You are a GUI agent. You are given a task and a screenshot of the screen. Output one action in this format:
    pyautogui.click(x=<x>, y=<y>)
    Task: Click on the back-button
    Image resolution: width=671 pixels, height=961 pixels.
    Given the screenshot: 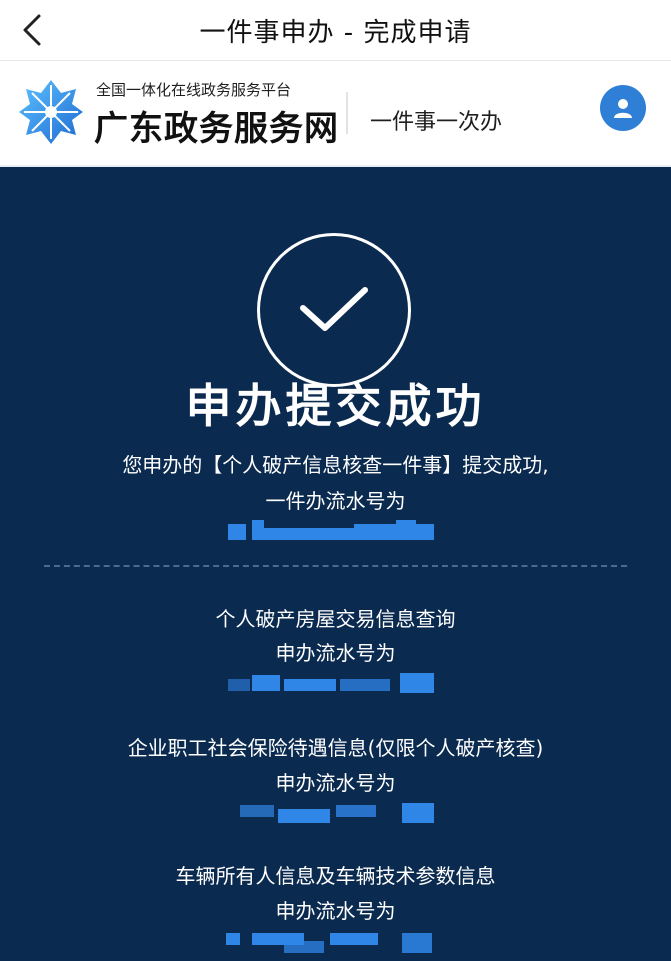 What is the action you would take?
    pyautogui.click(x=32, y=30)
    